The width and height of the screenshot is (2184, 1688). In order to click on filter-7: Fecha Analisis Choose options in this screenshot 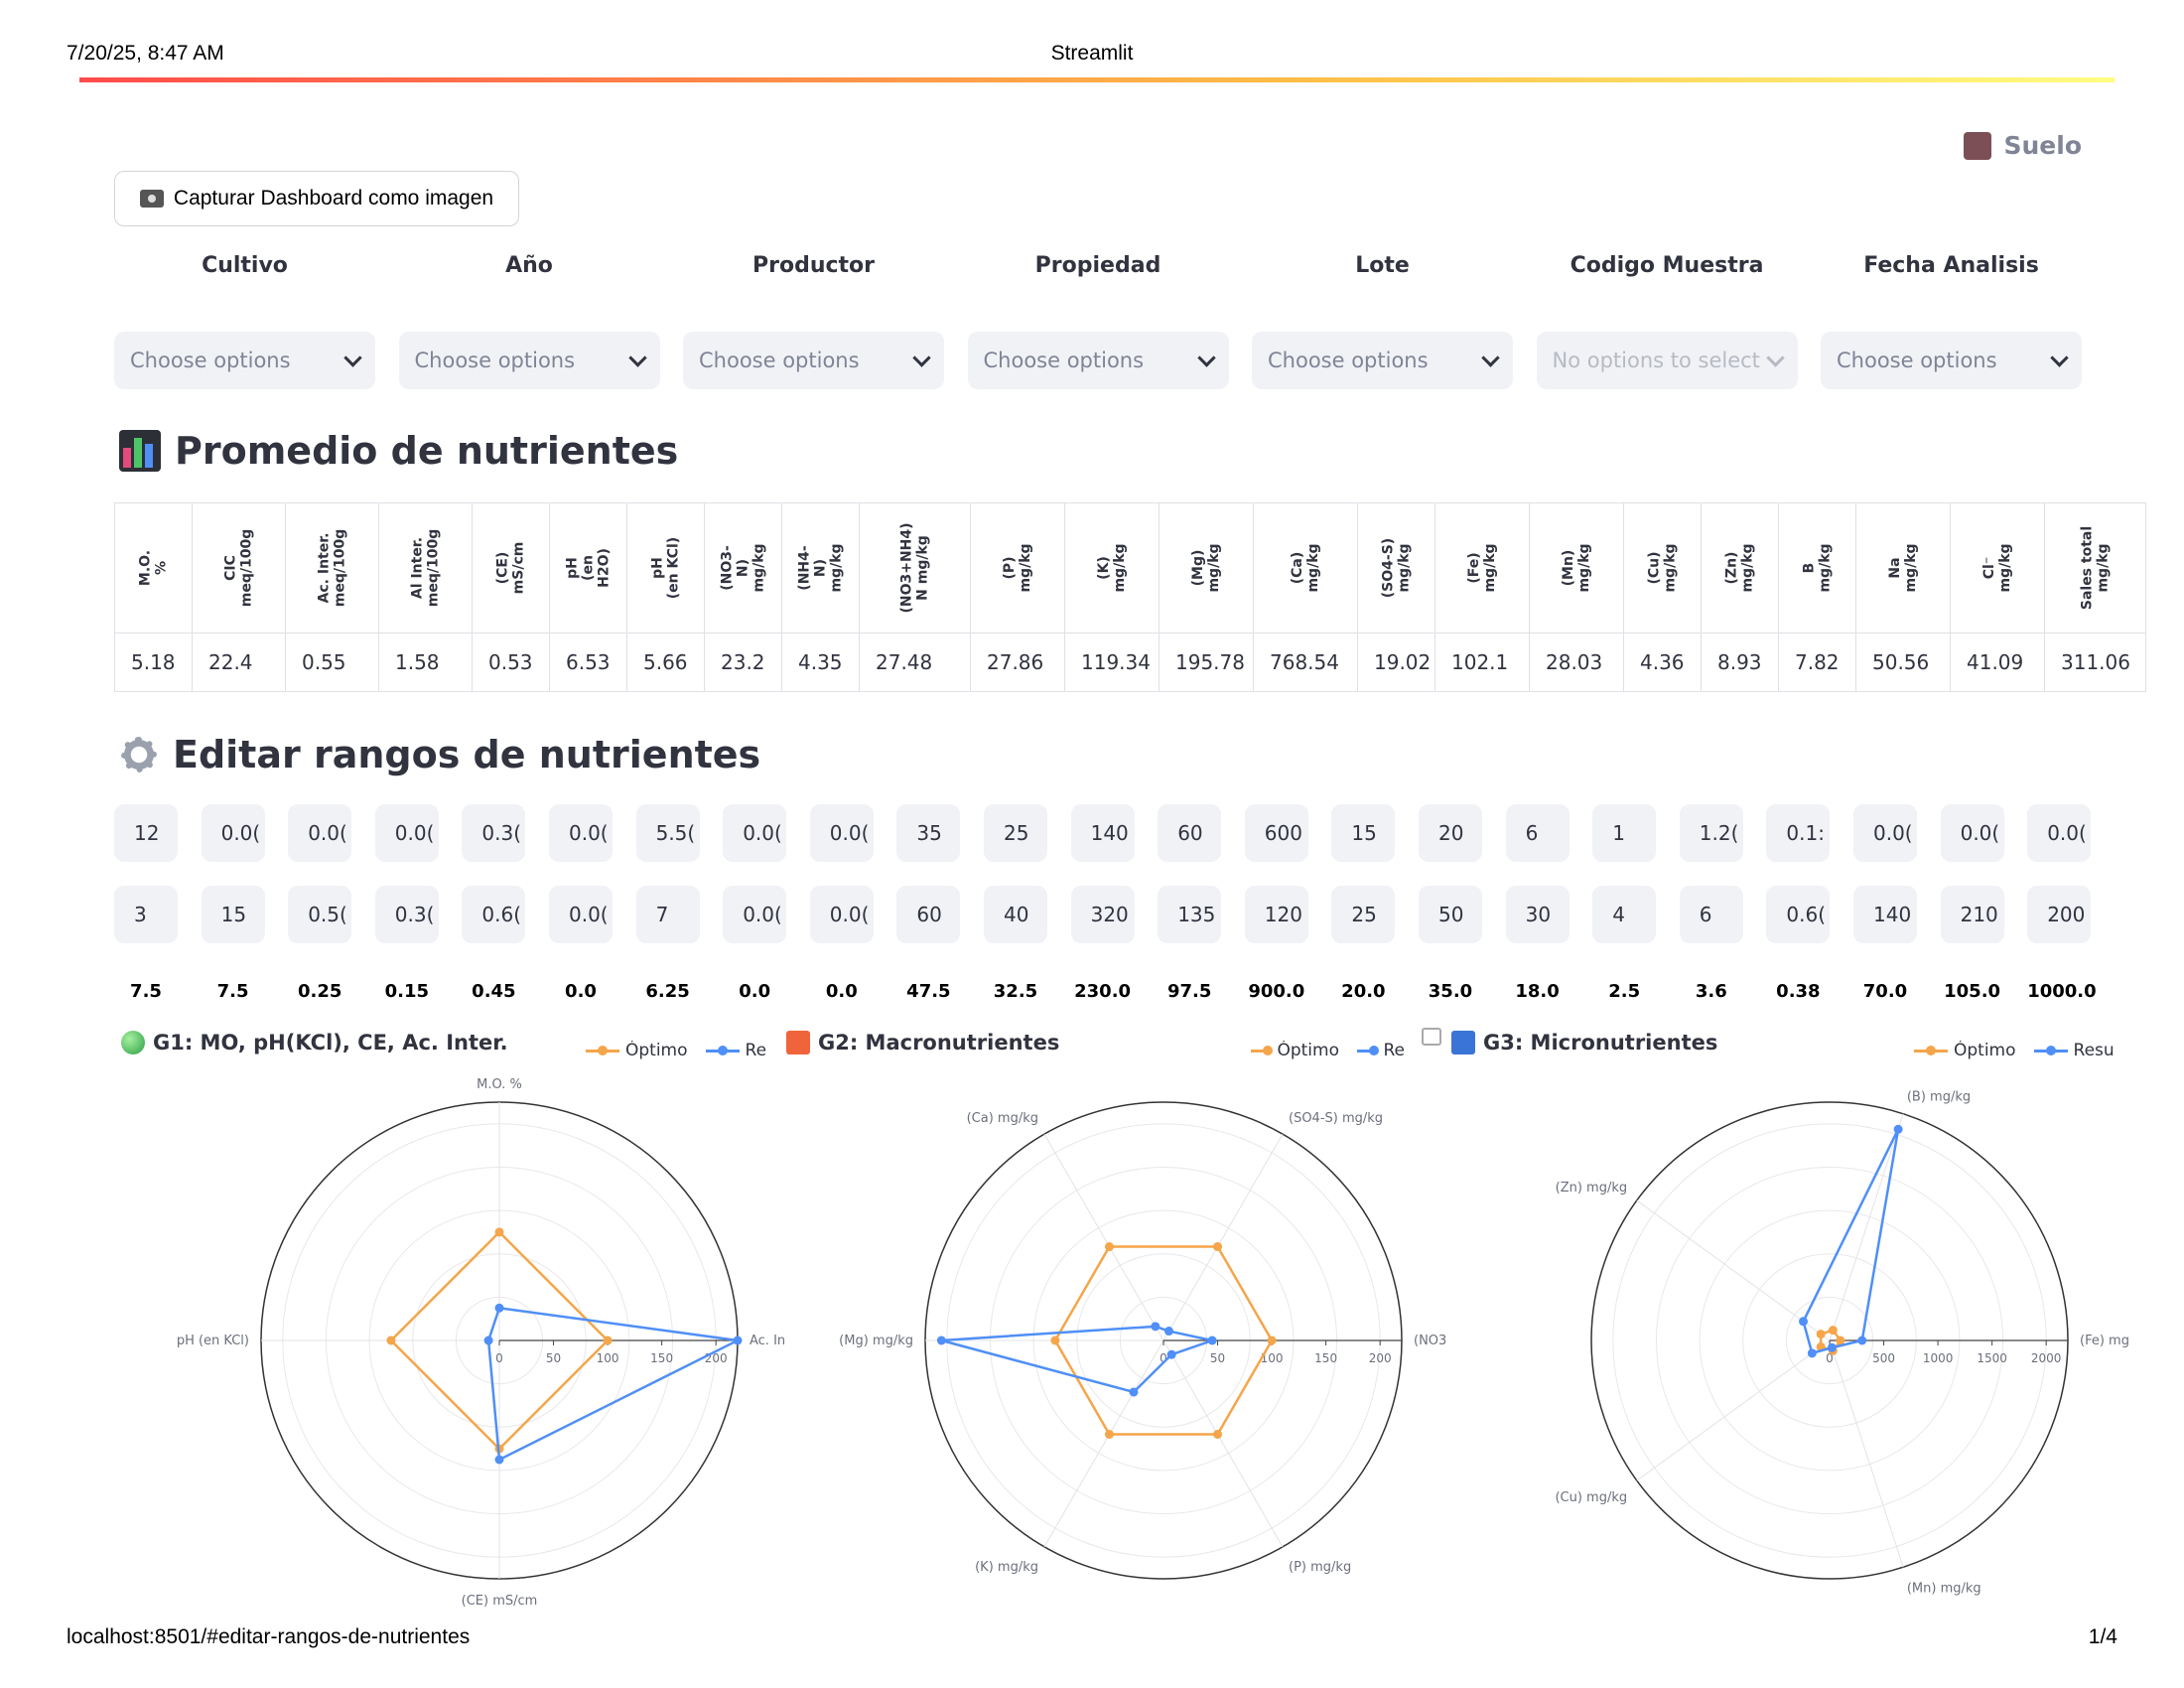, I will do `click(1951, 321)`.